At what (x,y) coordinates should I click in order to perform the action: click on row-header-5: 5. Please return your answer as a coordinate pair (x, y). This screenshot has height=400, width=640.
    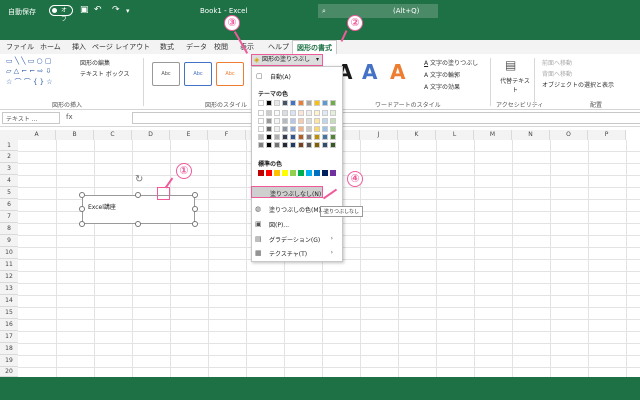
    Looking at the image, I should click on (9, 193).